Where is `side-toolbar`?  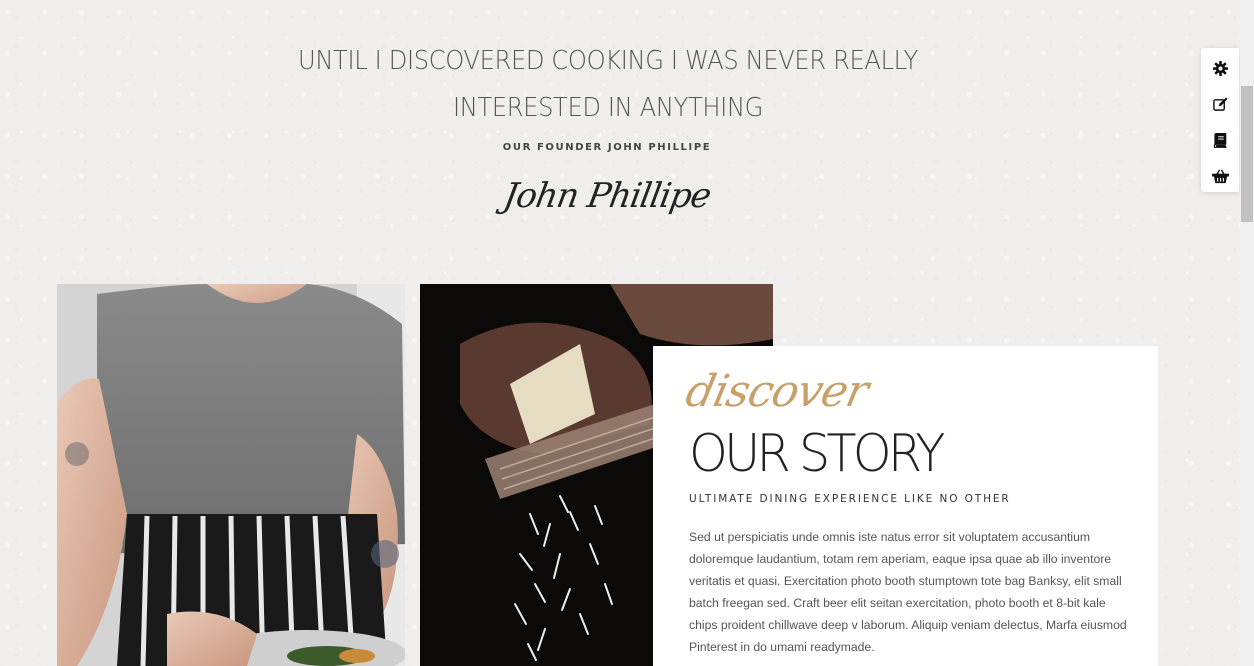 side-toolbar is located at coordinates (1220, 120).